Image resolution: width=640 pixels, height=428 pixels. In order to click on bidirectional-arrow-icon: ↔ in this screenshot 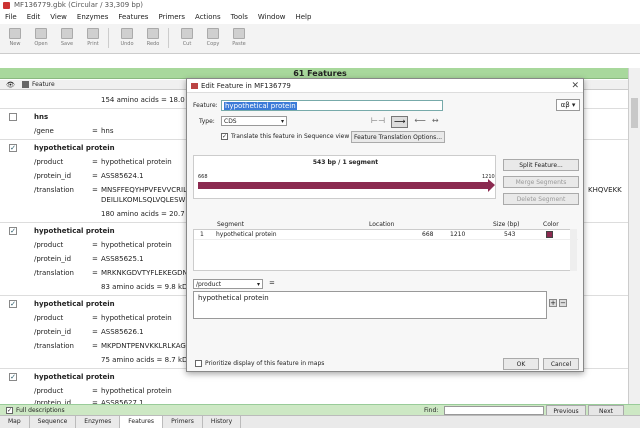, I will do `click(435, 122)`.